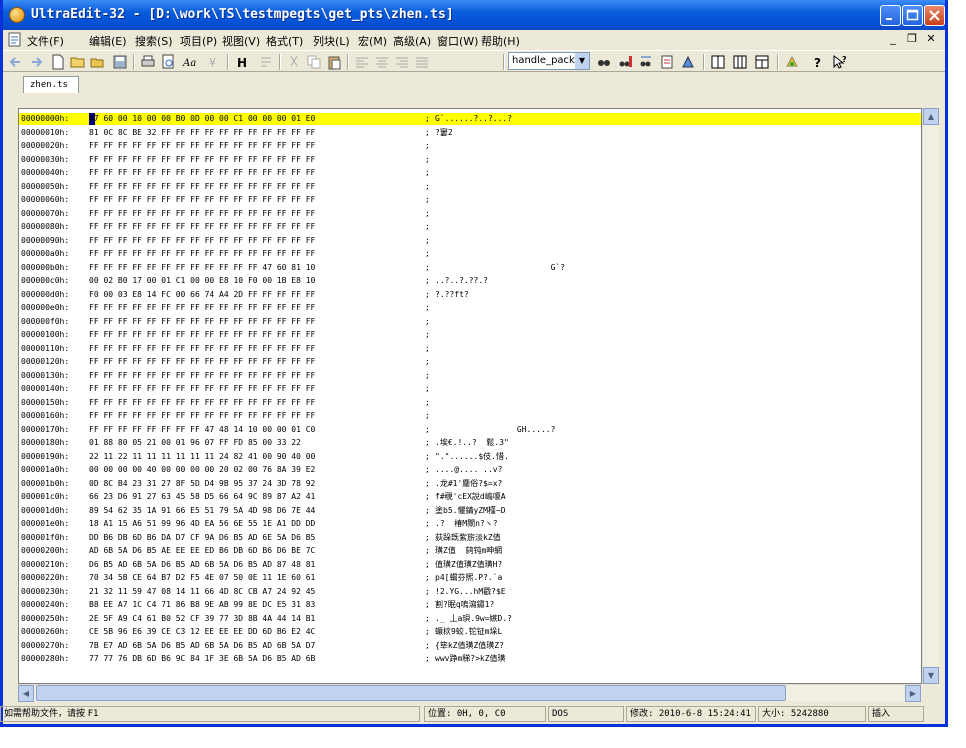 This screenshot has width=966, height=748. Describe the element at coordinates (930, 396) in the screenshot. I see `vertical-scrollbar: ▲ ▼` at that location.